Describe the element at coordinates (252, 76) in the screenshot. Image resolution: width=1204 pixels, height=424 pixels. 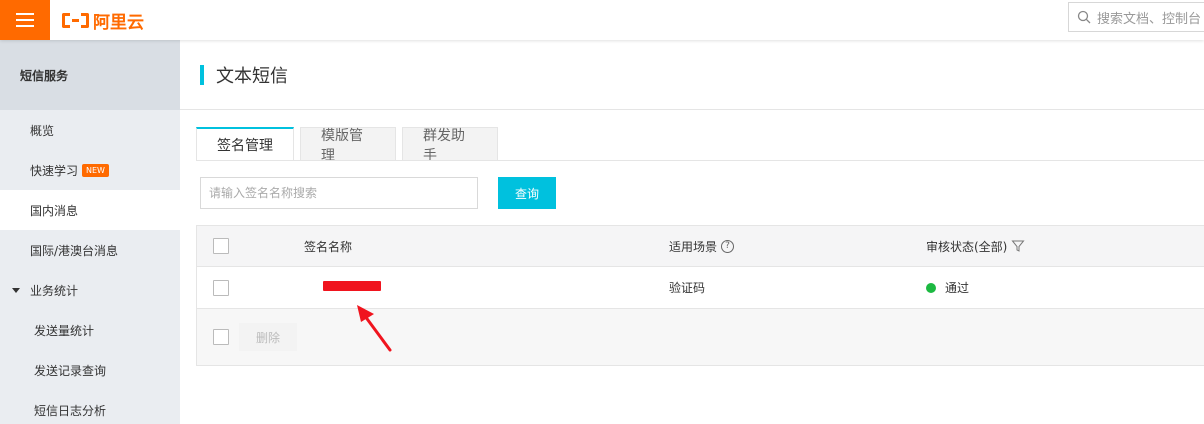
I see `page-title: 文本短信` at that location.